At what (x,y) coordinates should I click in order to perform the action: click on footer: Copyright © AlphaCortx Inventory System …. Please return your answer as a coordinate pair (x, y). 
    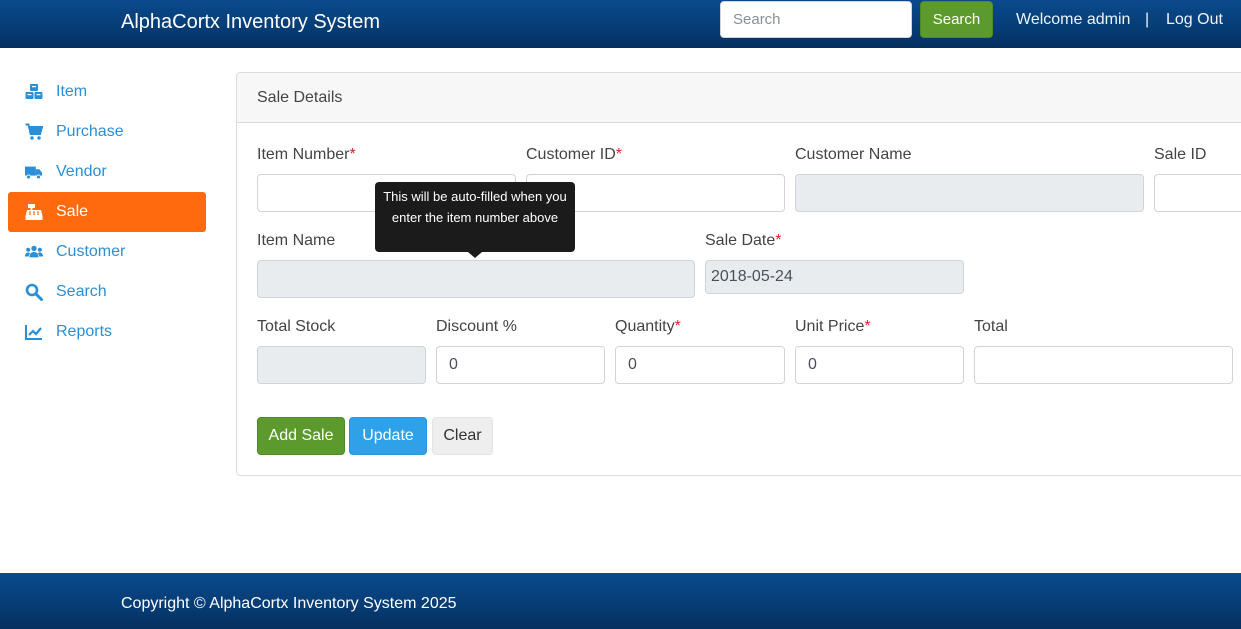
    Looking at the image, I should click on (620, 601).